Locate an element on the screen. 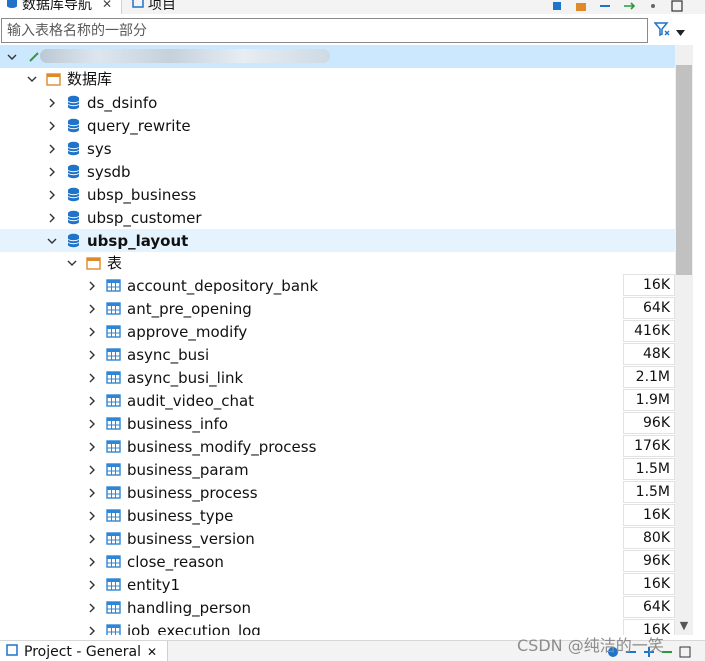 Image resolution: width=705 pixels, height=661 pixels. database-name: query_rewrite is located at coordinates (139, 125).